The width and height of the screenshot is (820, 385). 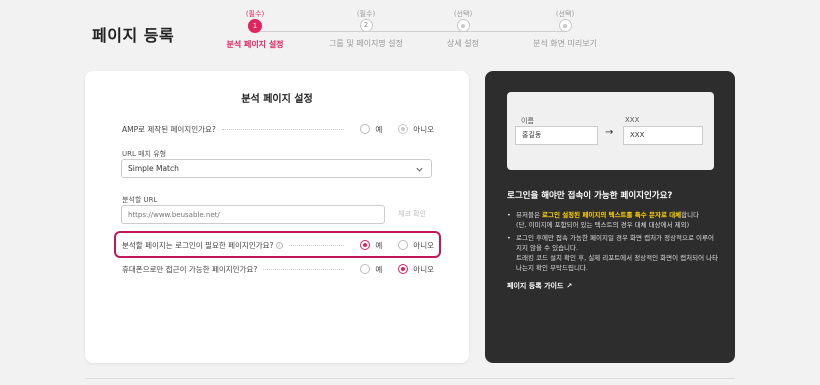 I want to click on login-yes-label: 예, so click(x=379, y=245).